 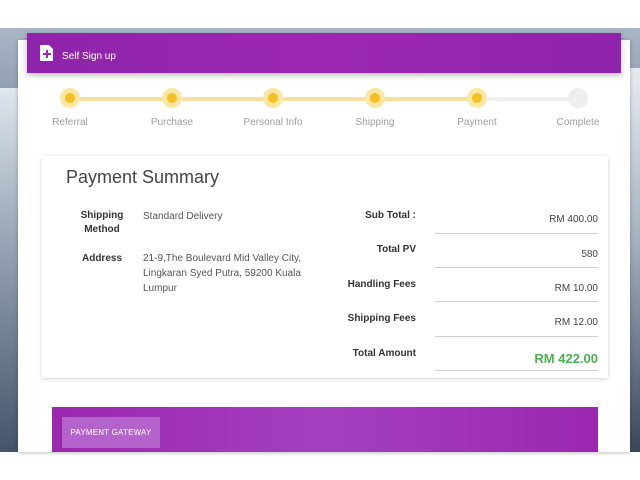 What do you see at coordinates (273, 122) in the screenshot?
I see `step-label: Personal Info` at bounding box center [273, 122].